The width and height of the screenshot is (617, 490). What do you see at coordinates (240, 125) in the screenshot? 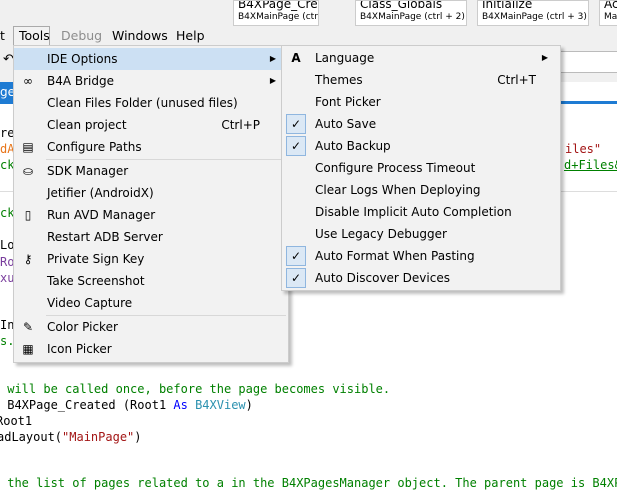
I see `shortcut: Ctrl+P` at bounding box center [240, 125].